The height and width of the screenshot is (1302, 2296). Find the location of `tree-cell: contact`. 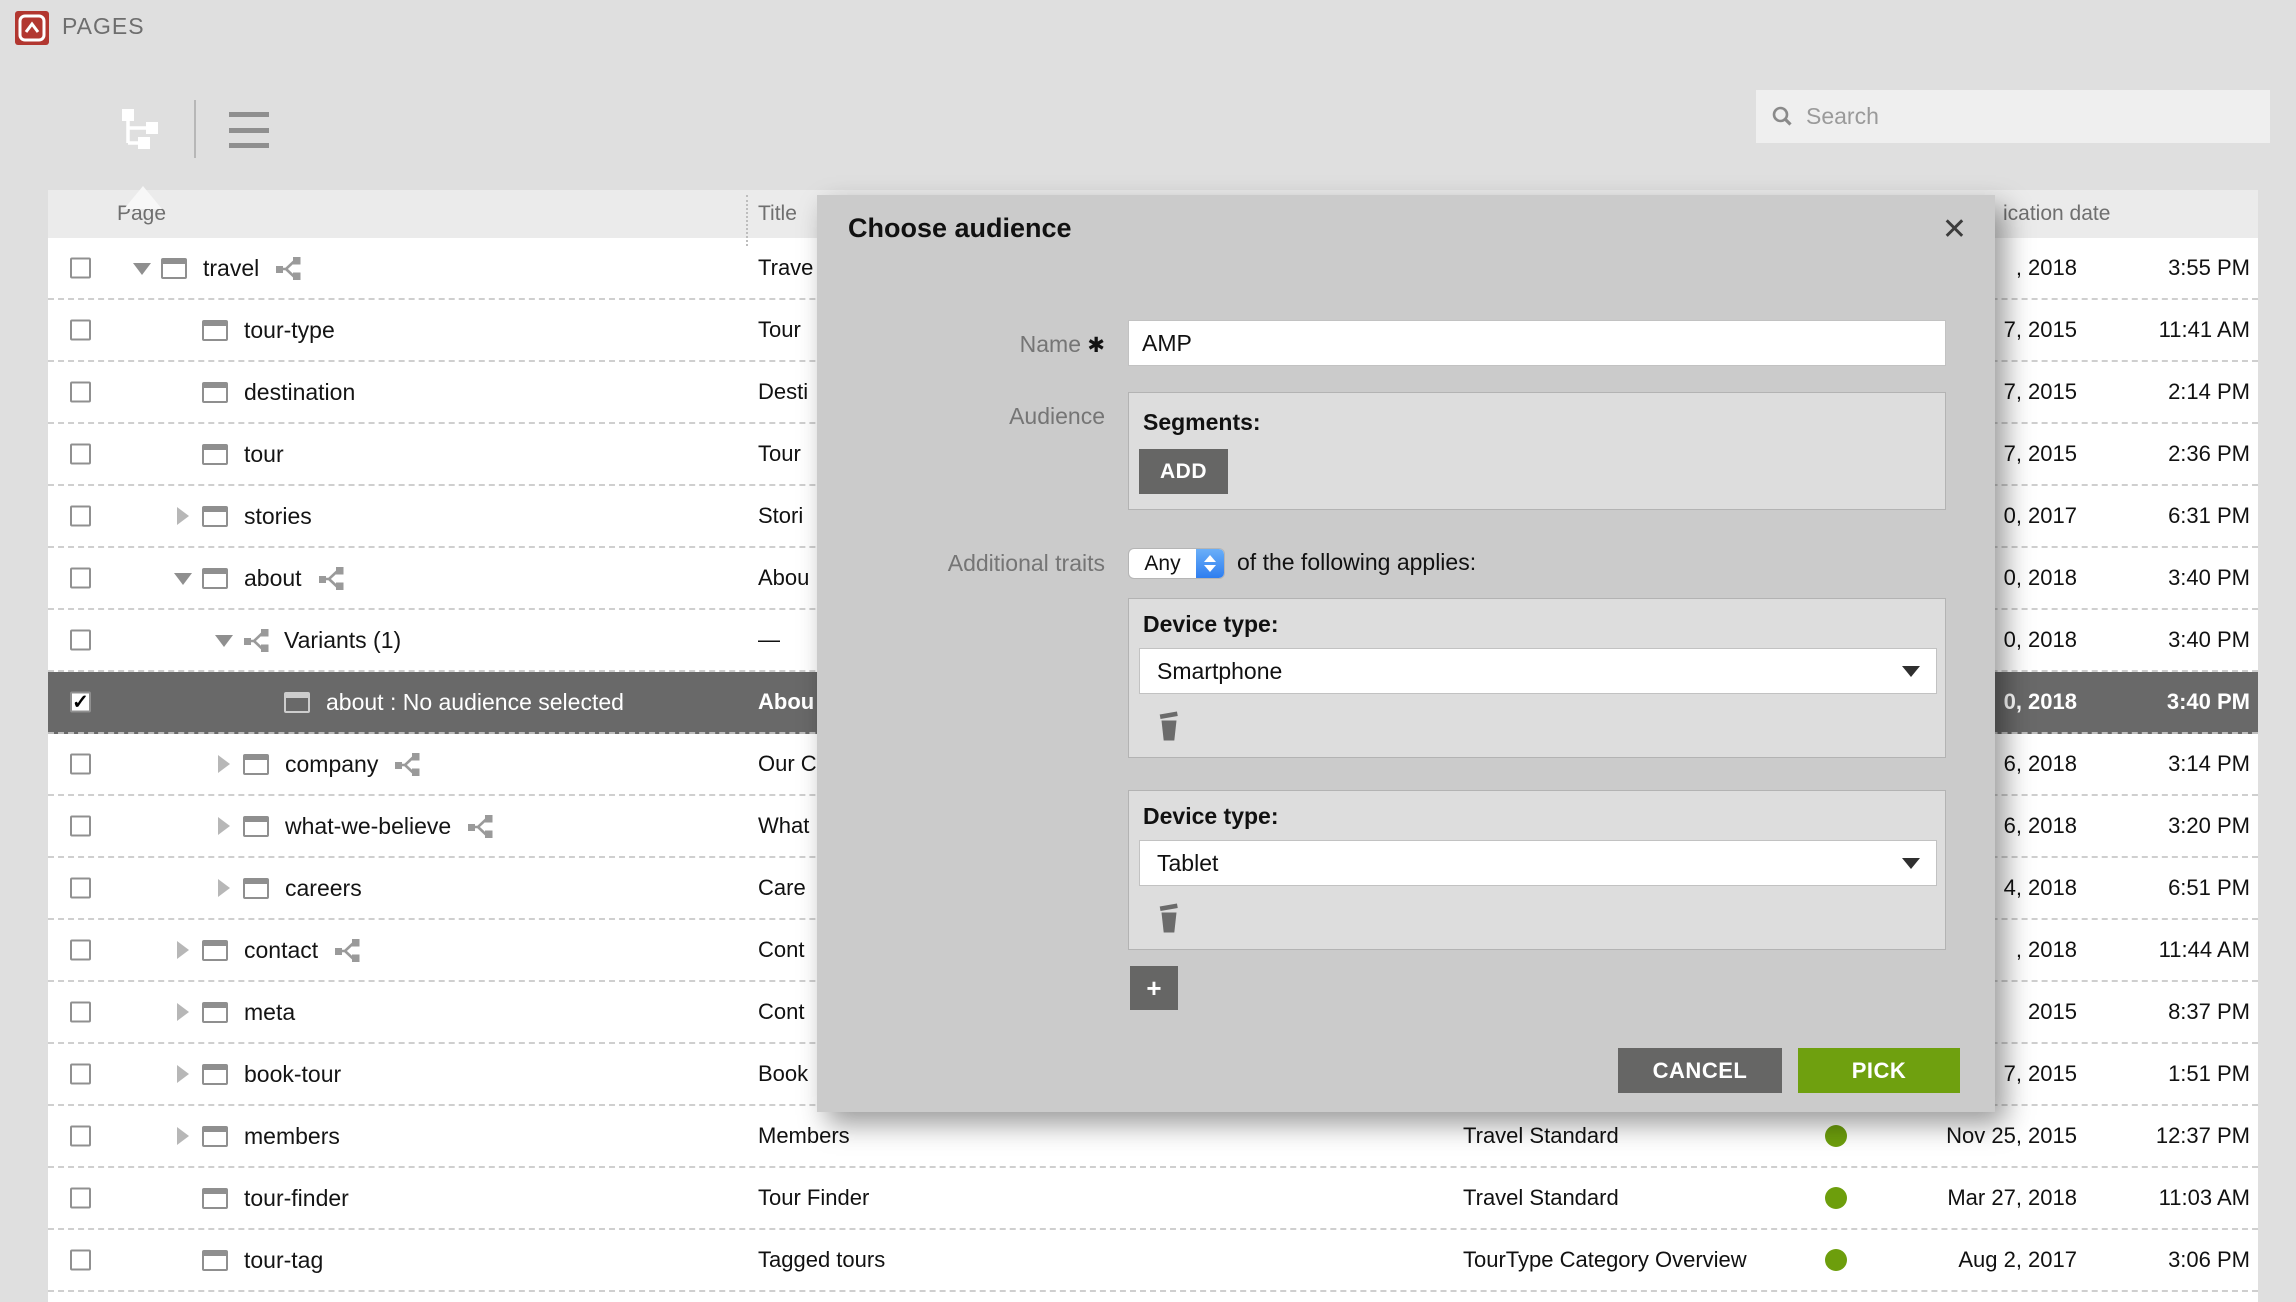

tree-cell: contact is located at coordinates (267, 950).